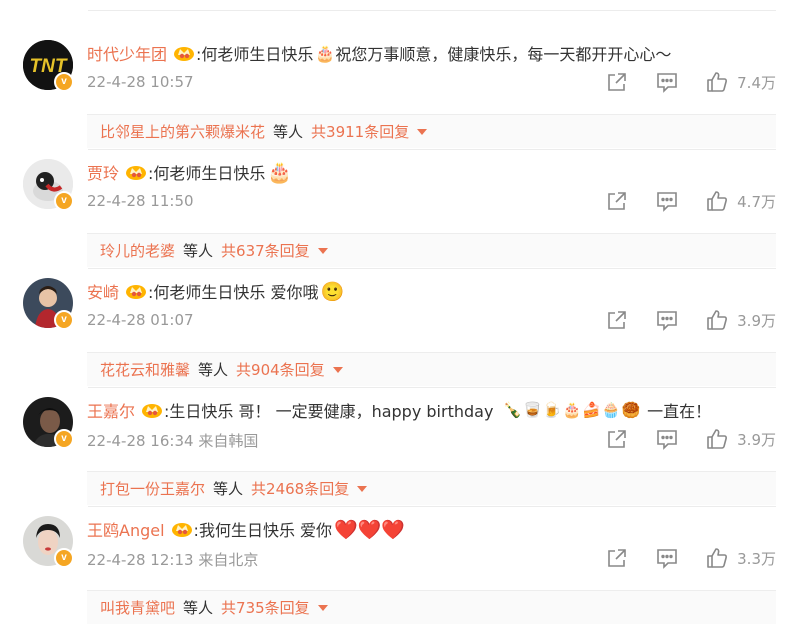 This screenshot has width=800, height=632. Describe the element at coordinates (503, 54) in the screenshot. I see `comment-text-continued: 祝您万事顺意，健康快乐，每一天都开开心心～` at that location.